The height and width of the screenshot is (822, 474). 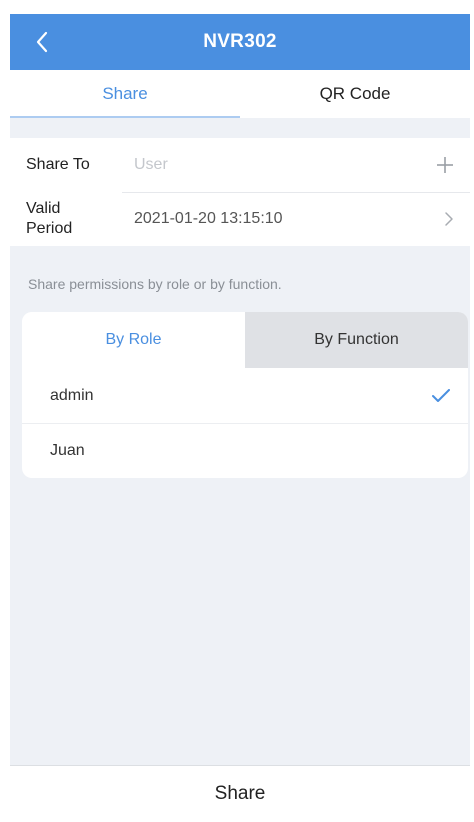 I want to click on back-button, so click(x=42, y=42).